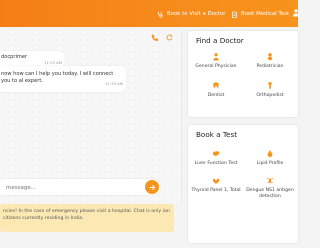  Describe the element at coordinates (150, 13) in the screenshot. I see `top-navigation-bar: Book to Visit a Doctor Book Medical Test` at that location.